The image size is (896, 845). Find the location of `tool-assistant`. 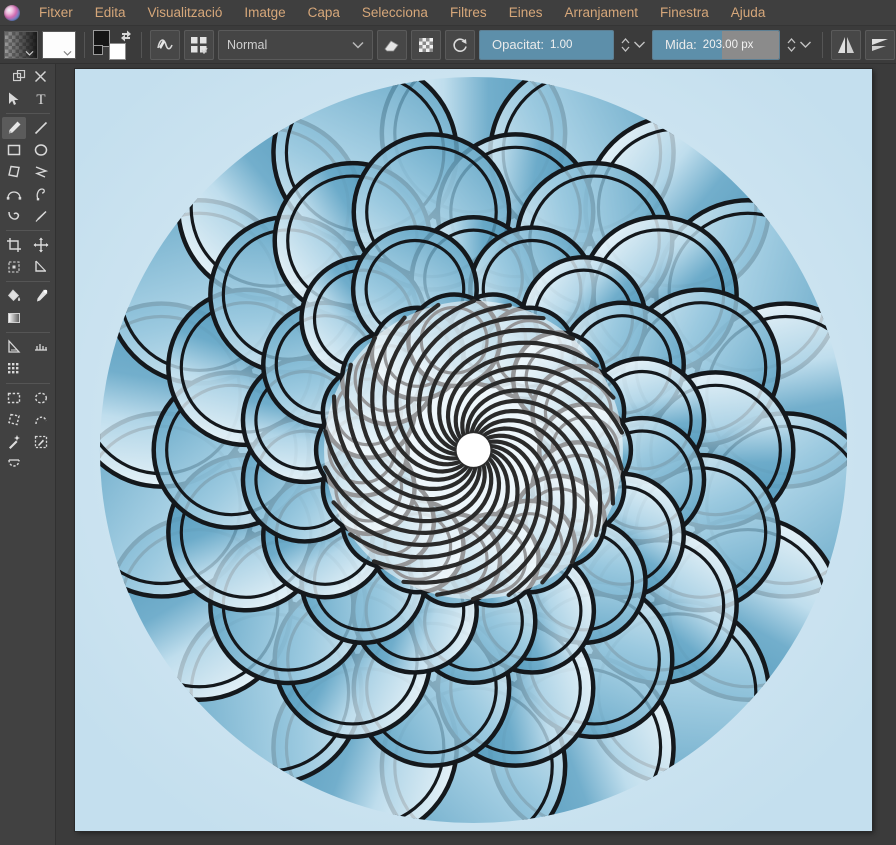

tool-assistant is located at coordinates (41, 347).